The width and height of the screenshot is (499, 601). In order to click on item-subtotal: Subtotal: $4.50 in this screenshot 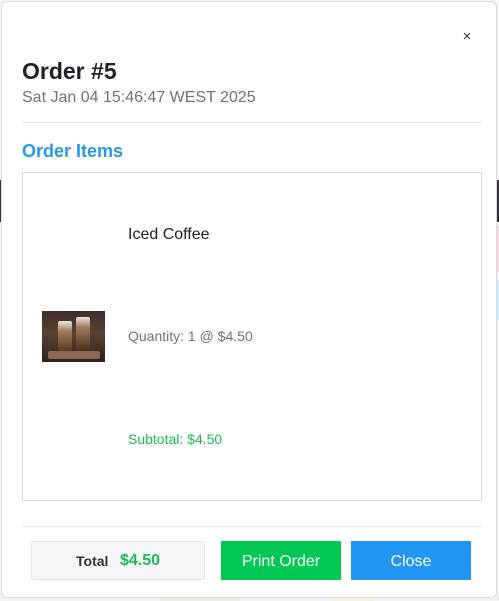, I will do `click(175, 439)`.